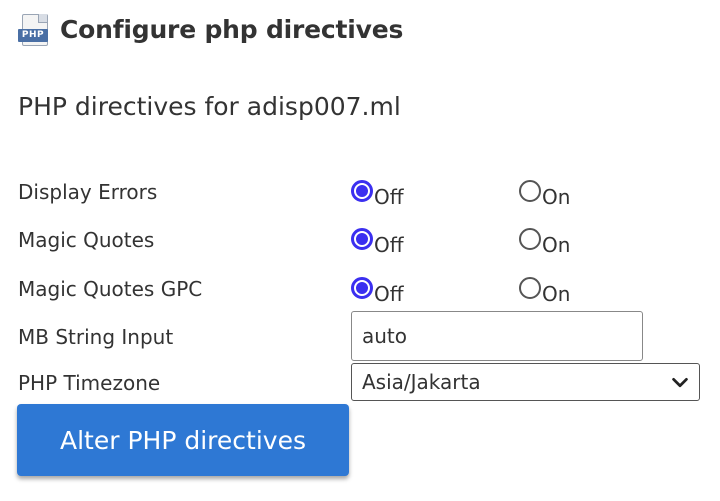 This screenshot has height=501, width=720. I want to click on magic-quotes-gpc-off-radio: Off, so click(377, 290).